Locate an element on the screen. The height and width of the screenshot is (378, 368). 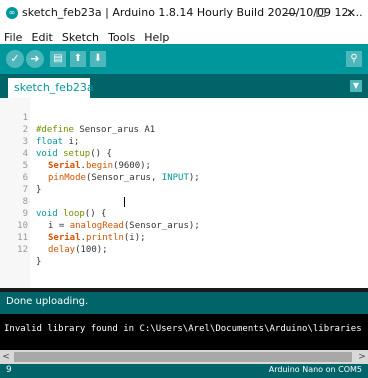
minimize-button: — is located at coordinates (291, 13).